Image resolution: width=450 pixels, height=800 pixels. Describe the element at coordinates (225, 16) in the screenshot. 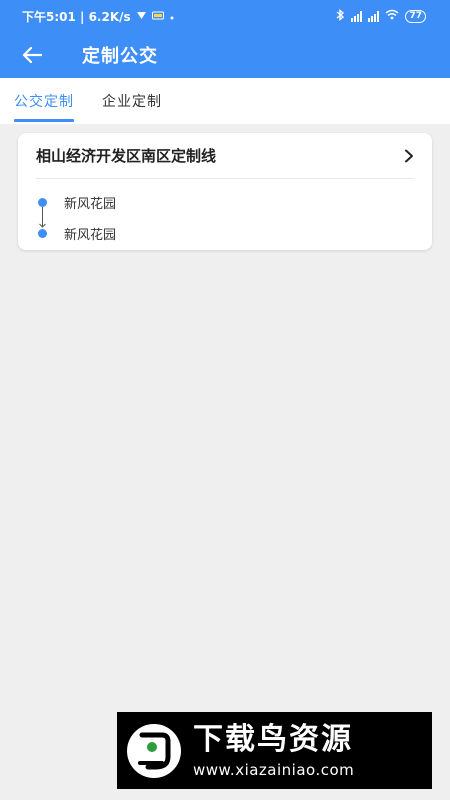

I see `status-bar: 下午5:01 | 6.2K/s 77` at that location.